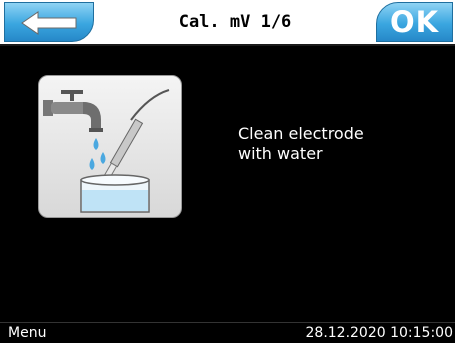 The width and height of the screenshot is (455, 343). Describe the element at coordinates (106, 151) in the screenshot. I see `rinse-electrode-under-tap-icon` at that location.